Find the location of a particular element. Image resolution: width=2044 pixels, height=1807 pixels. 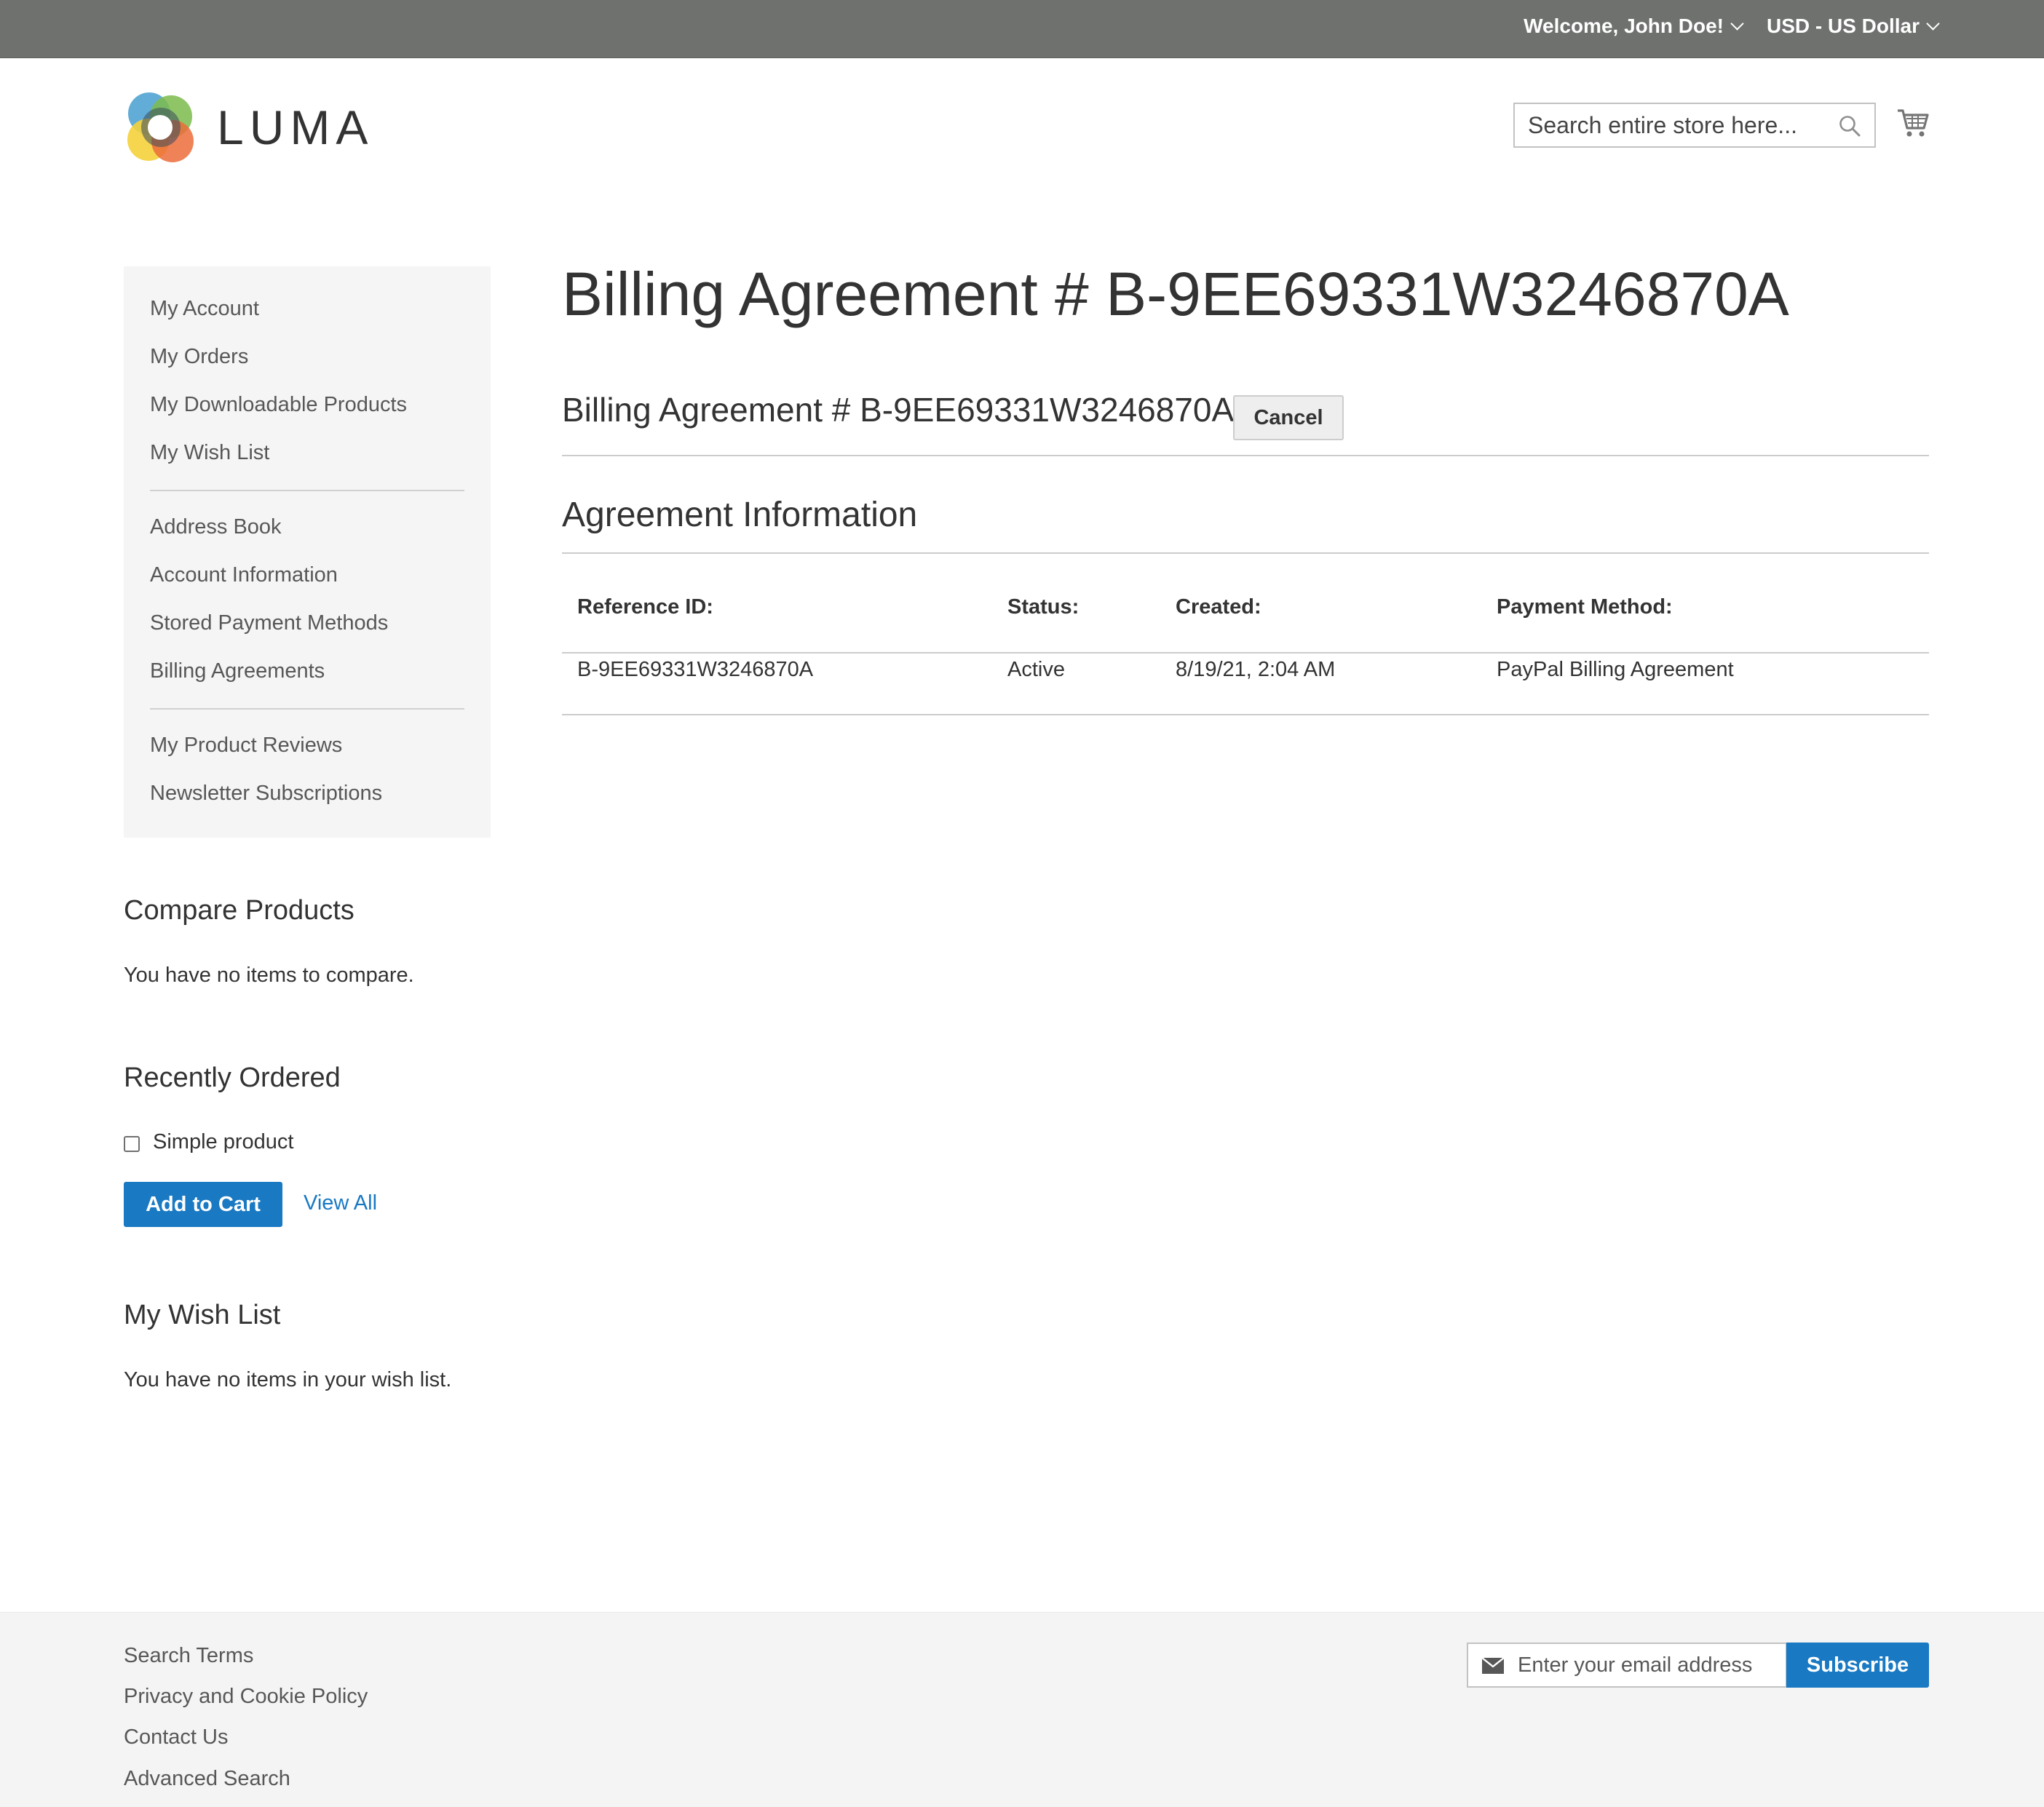

sidebar-item-my-orders: My Orders is located at coordinates (199, 356).